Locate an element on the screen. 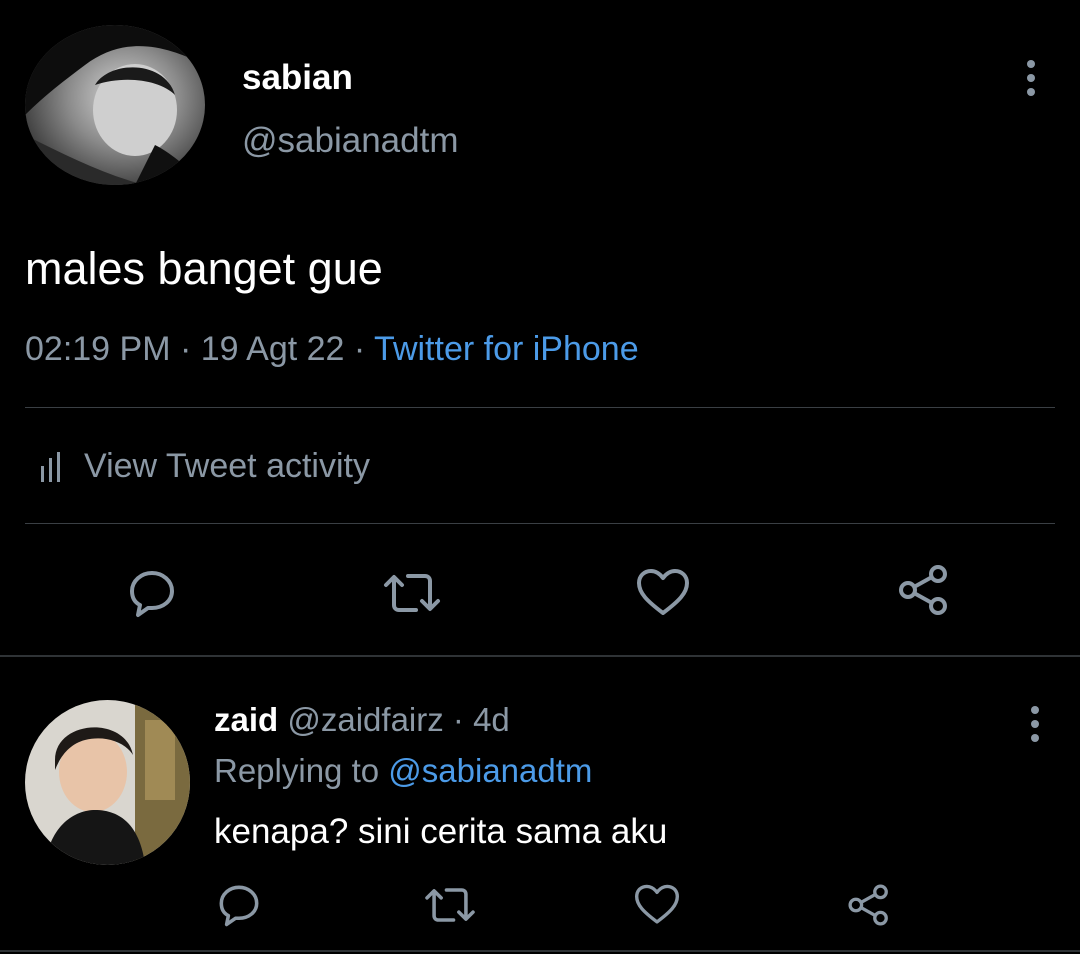 The image size is (1080, 954). reply-handle: @zaidfairz is located at coordinates (365, 719).